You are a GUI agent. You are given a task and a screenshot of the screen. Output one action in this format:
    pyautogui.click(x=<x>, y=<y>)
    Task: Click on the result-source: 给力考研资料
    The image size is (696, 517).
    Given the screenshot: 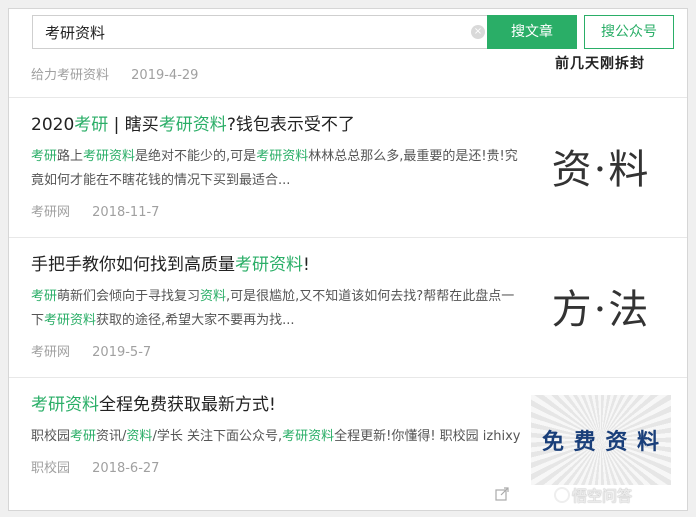 What is the action you would take?
    pyautogui.click(x=70, y=75)
    